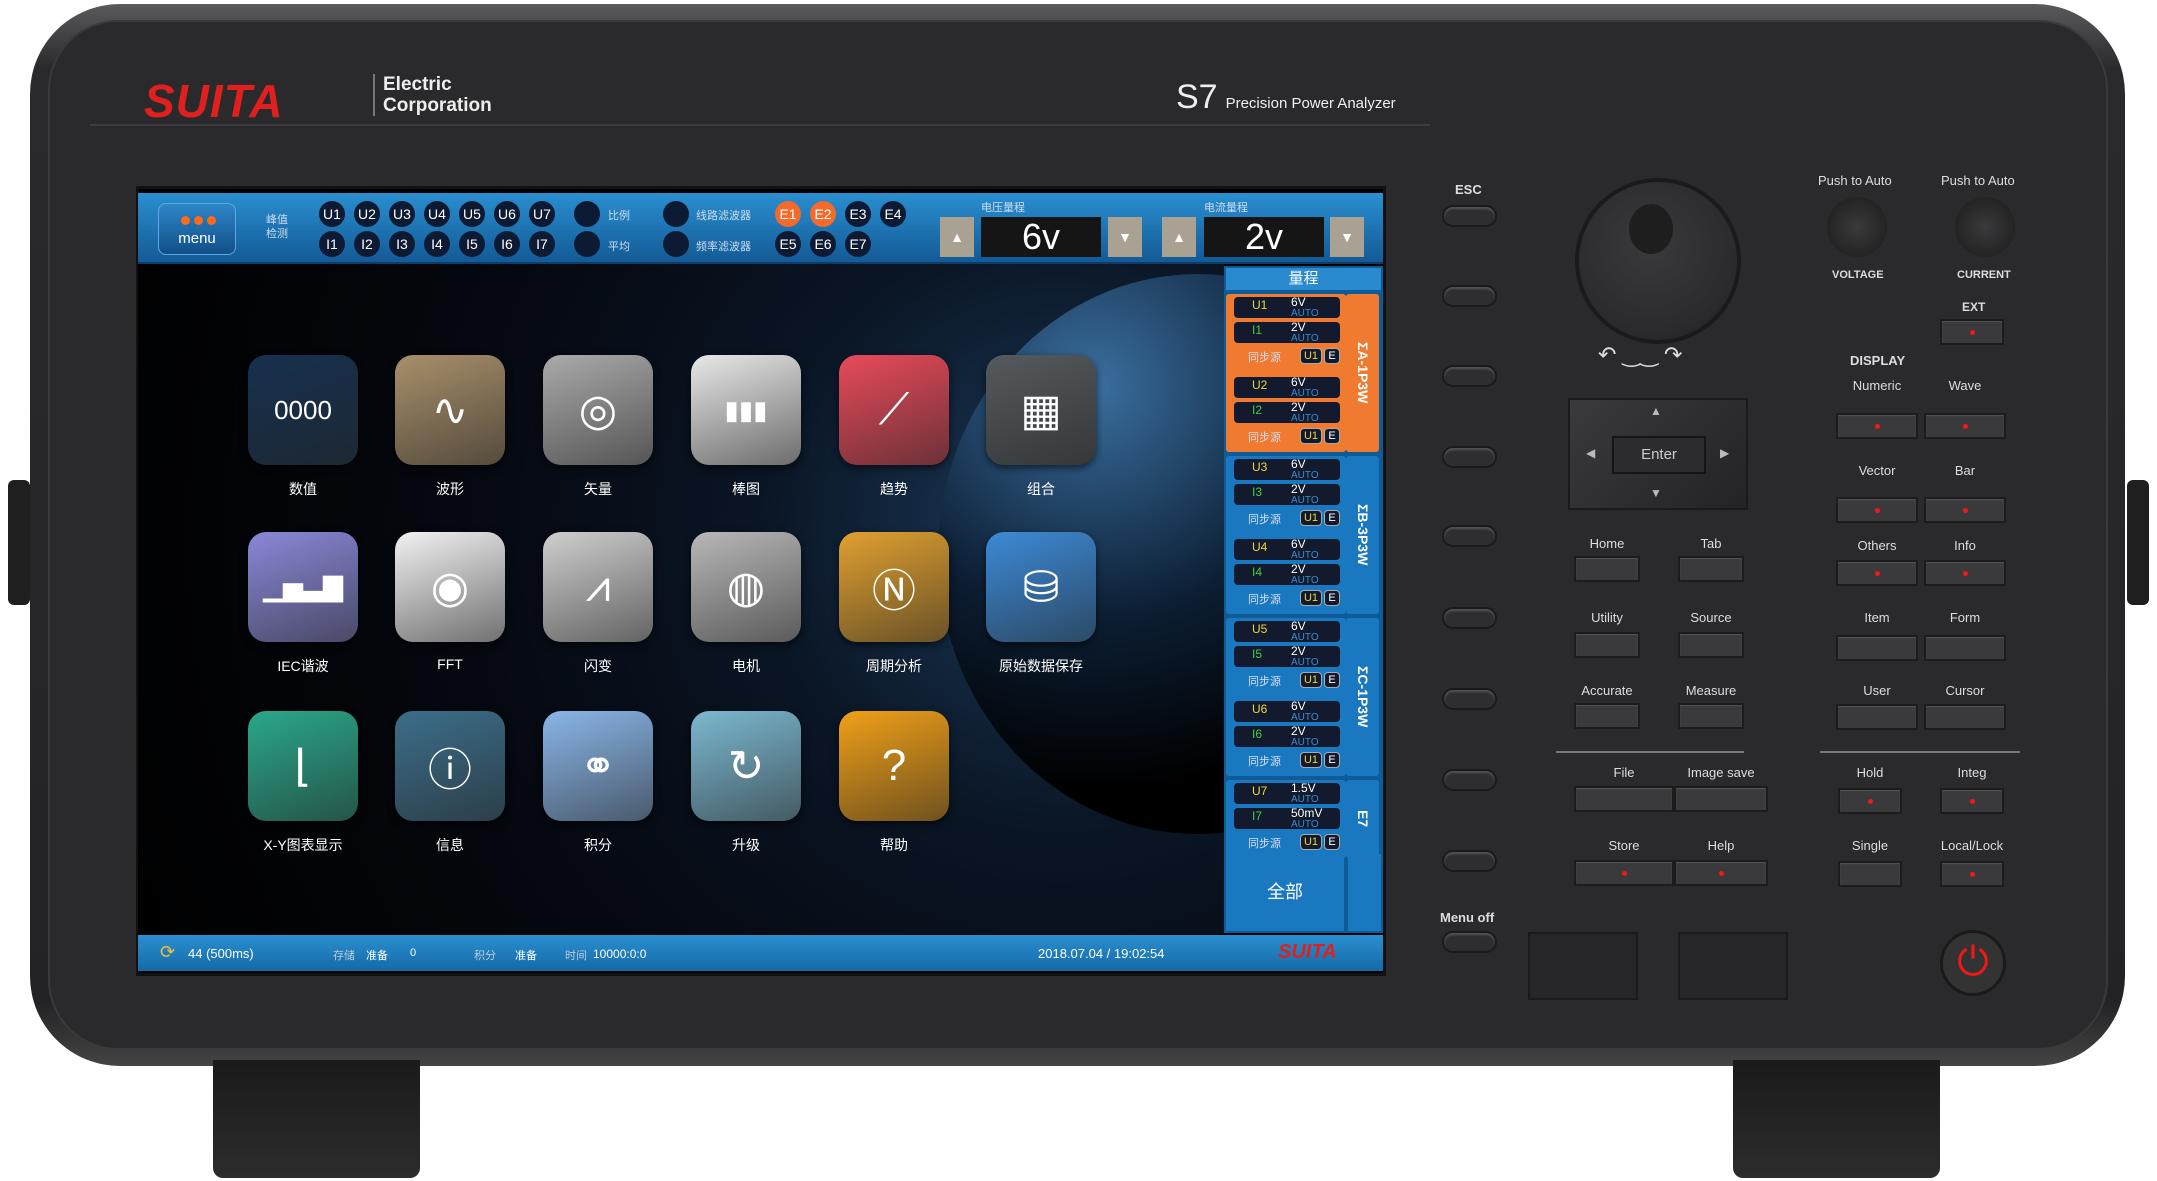 Image resolution: width=2157 pixels, height=1181 pixels. What do you see at coordinates (450, 587) in the screenshot?
I see `app-fft: ◉` at bounding box center [450, 587].